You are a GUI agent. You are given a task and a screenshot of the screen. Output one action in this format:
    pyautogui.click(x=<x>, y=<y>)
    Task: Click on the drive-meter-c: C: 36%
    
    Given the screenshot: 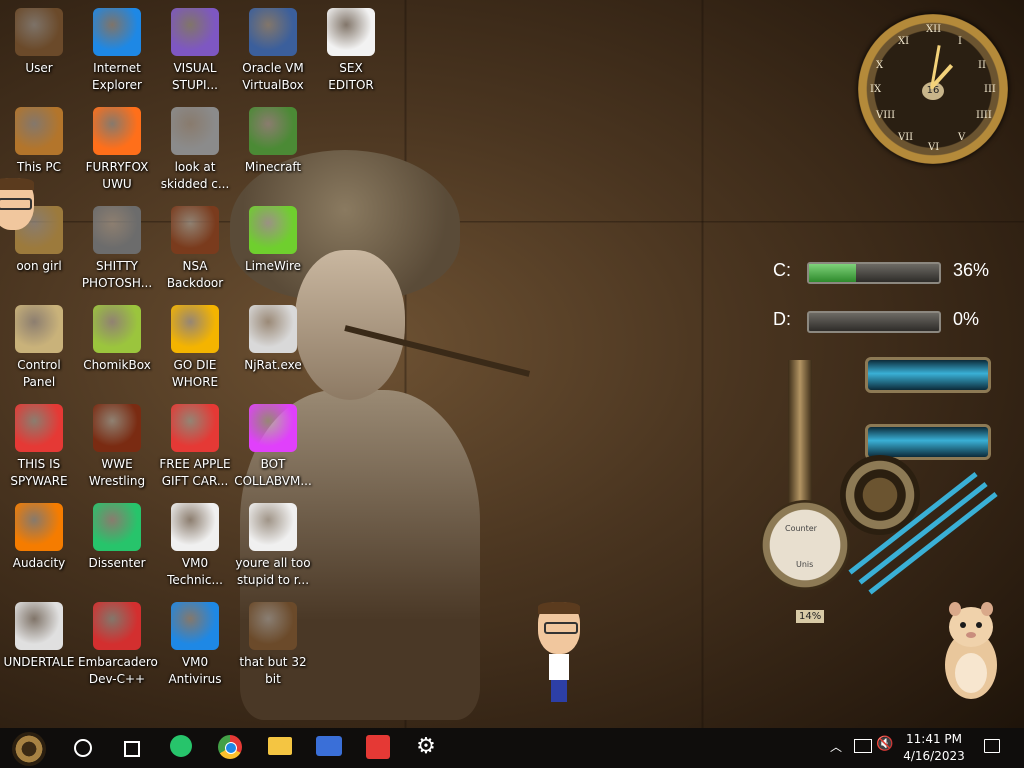 What is the action you would take?
    pyautogui.click(x=870, y=272)
    